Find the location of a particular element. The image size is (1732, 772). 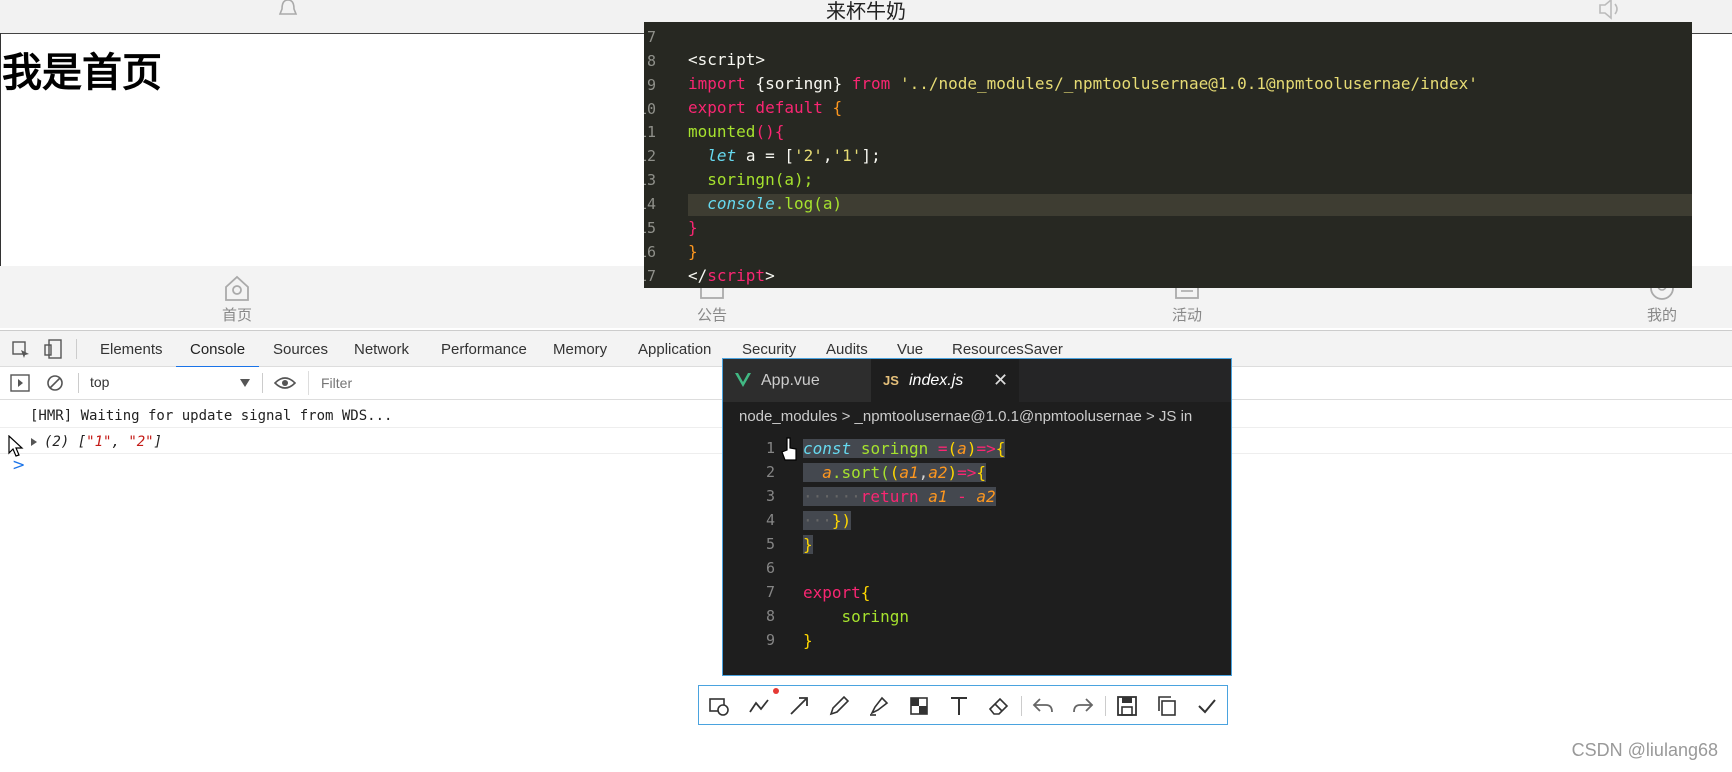

array-item-2: '1' is located at coordinates (847, 155).